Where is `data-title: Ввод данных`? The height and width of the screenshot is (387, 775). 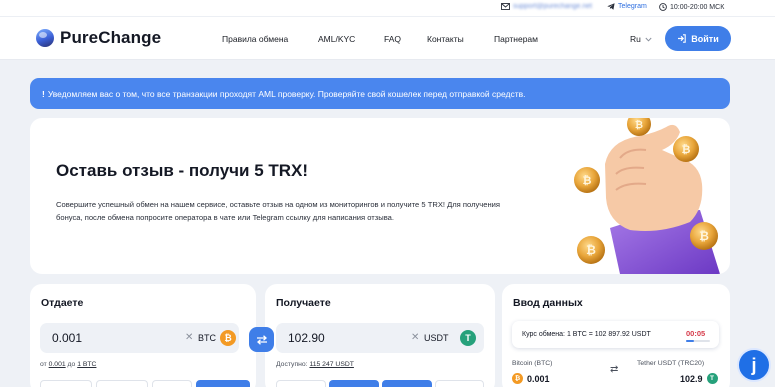
data-title: Ввод данных is located at coordinates (548, 303).